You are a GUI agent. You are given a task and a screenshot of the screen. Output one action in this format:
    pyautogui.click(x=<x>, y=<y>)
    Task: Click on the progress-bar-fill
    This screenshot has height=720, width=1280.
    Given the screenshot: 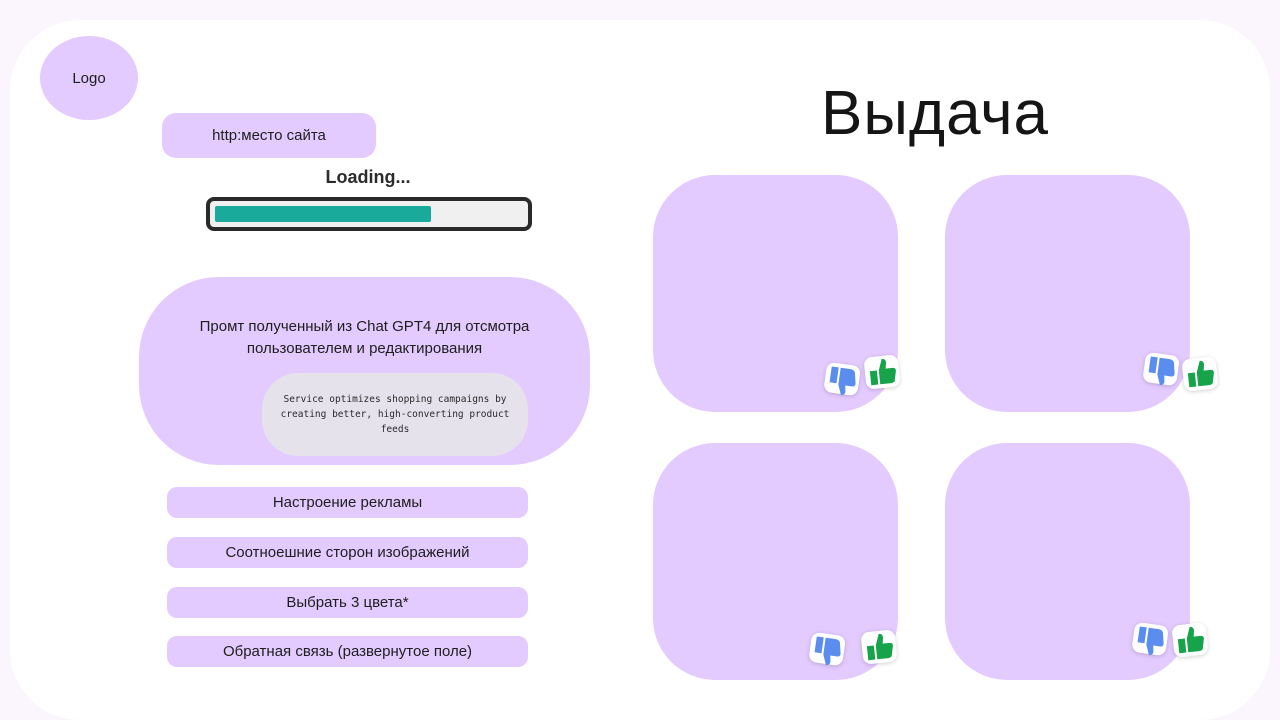 What is the action you would take?
    pyautogui.click(x=323, y=214)
    